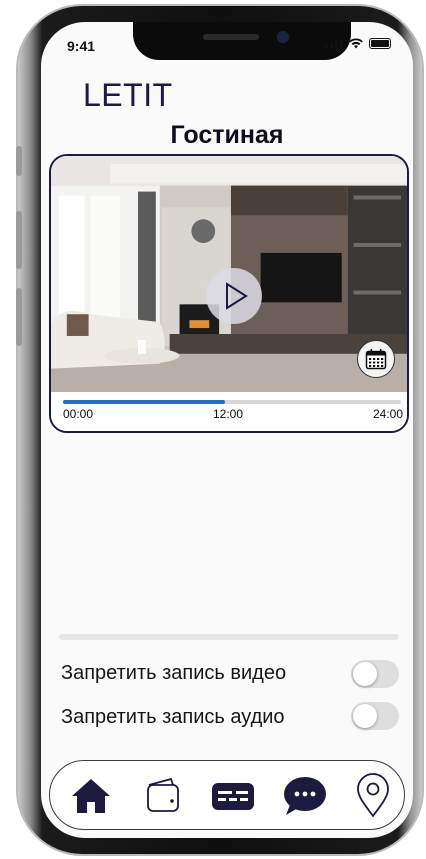  I want to click on wifi-icon, so click(356, 43).